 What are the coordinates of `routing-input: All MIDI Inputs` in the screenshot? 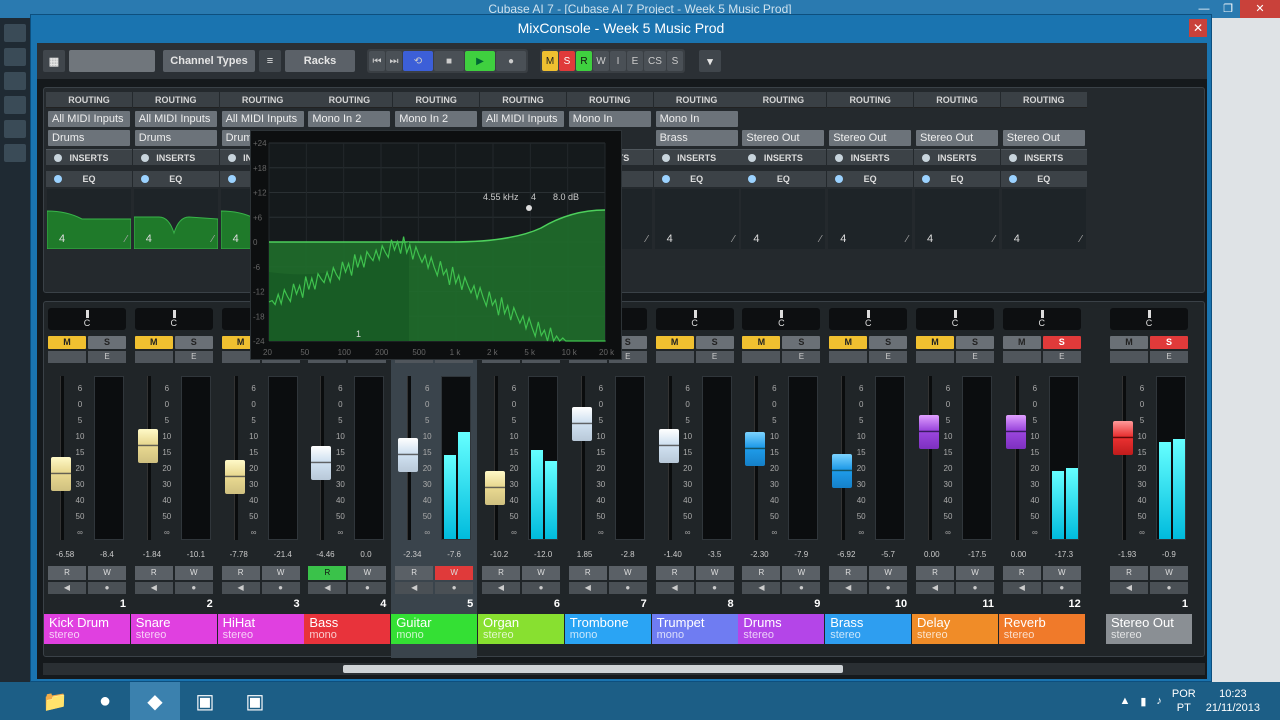 It's located at (175, 119).